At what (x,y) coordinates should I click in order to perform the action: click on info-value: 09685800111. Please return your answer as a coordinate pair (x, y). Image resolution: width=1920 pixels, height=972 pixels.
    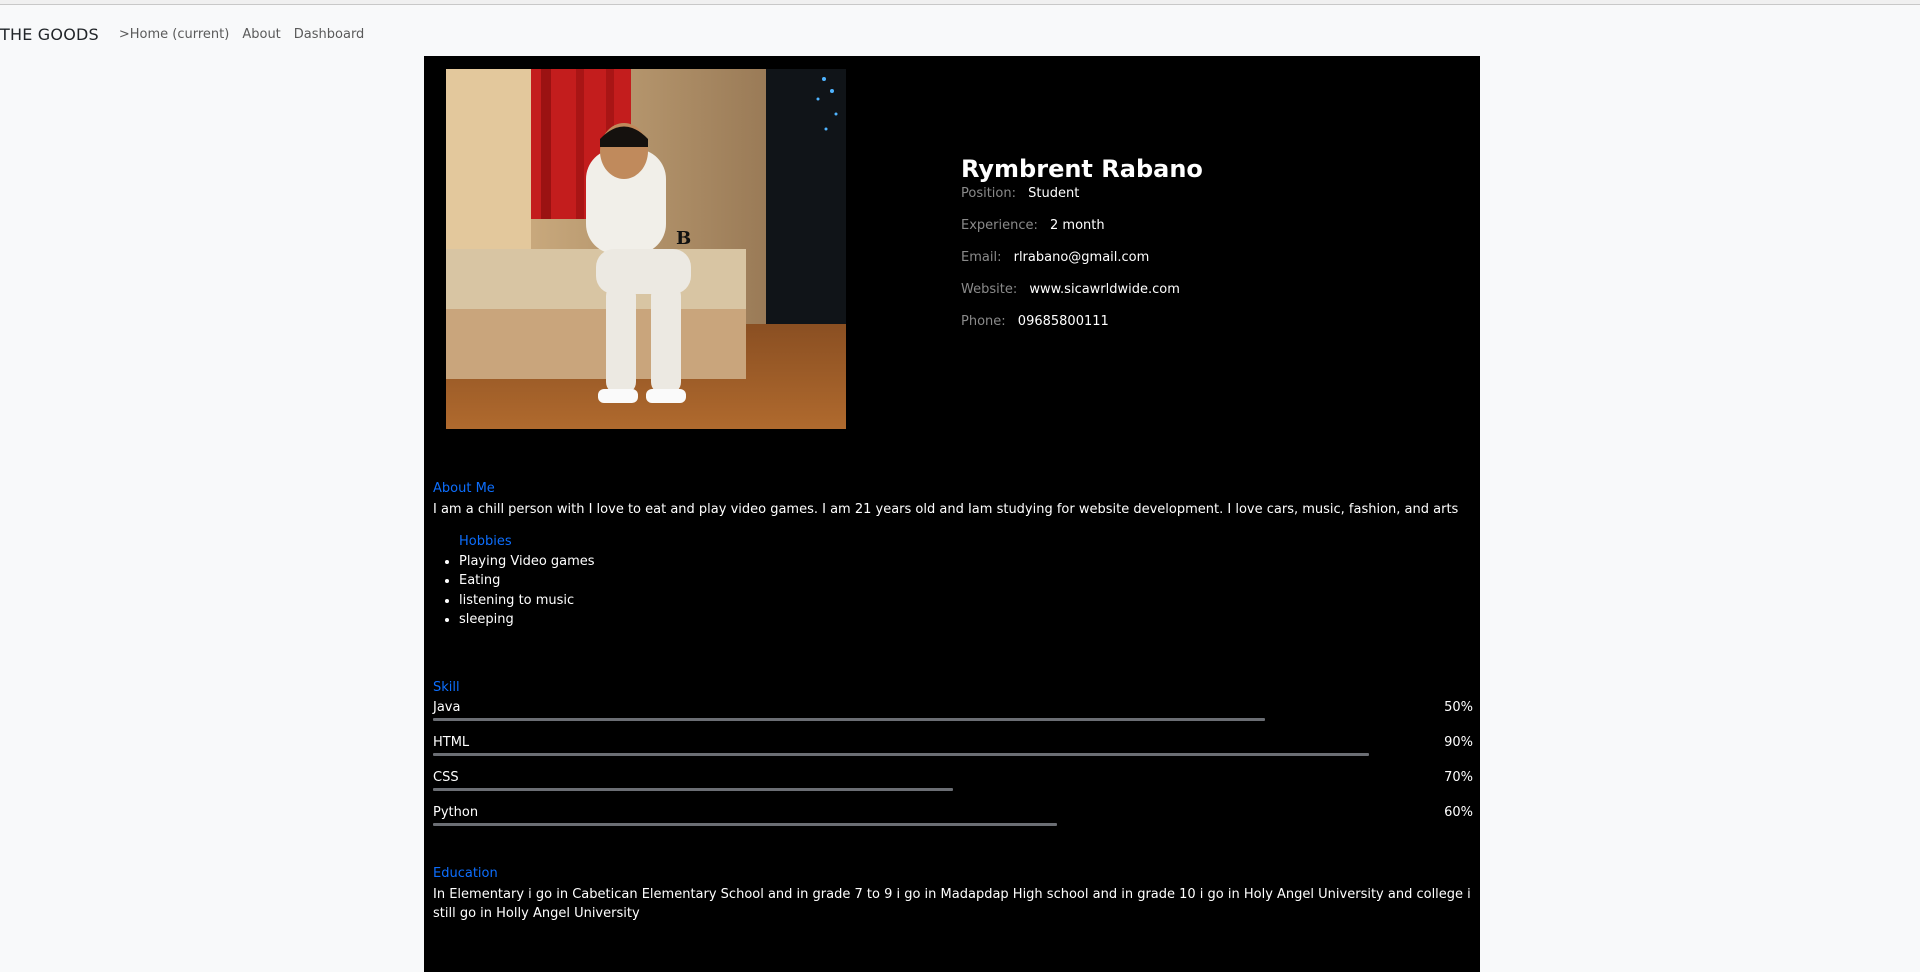
    Looking at the image, I should click on (1063, 321).